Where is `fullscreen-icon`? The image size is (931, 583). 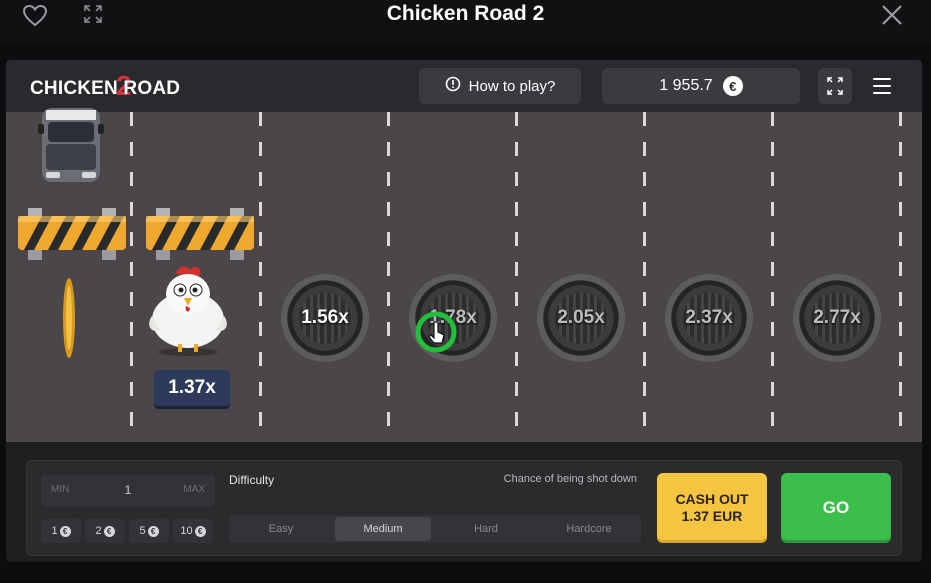 fullscreen-icon is located at coordinates (835, 86).